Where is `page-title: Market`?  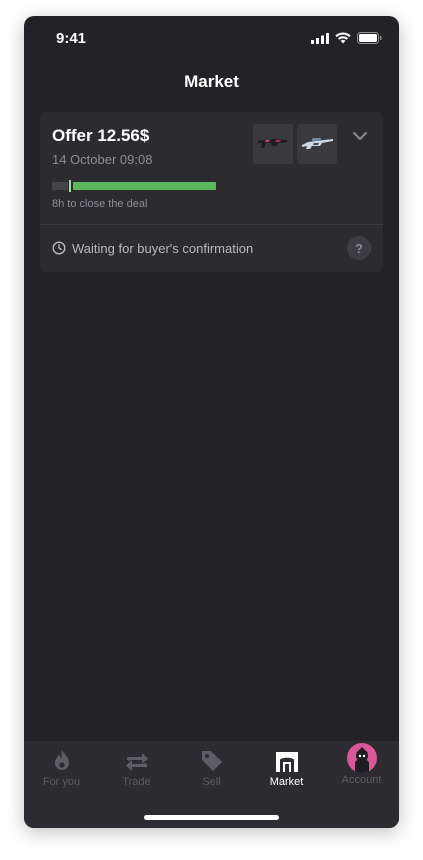
page-title: Market is located at coordinates (211, 81).